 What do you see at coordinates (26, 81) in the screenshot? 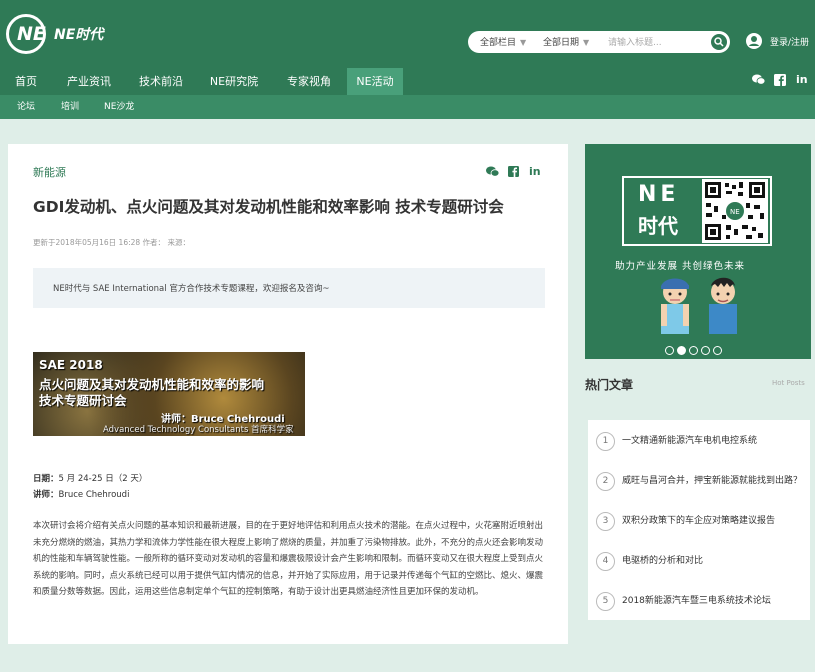
I see `nav-item-home: 首页` at bounding box center [26, 81].